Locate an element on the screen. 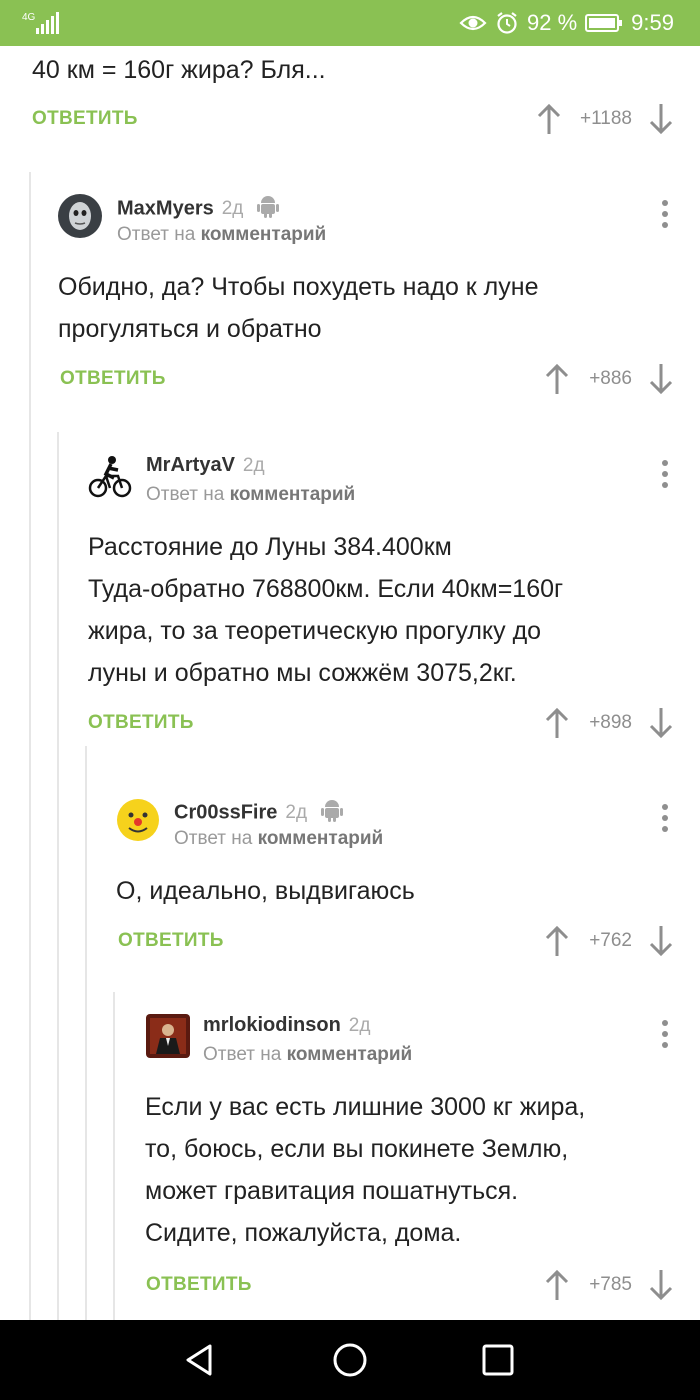  vote-bar: +898 is located at coordinates (609, 723).